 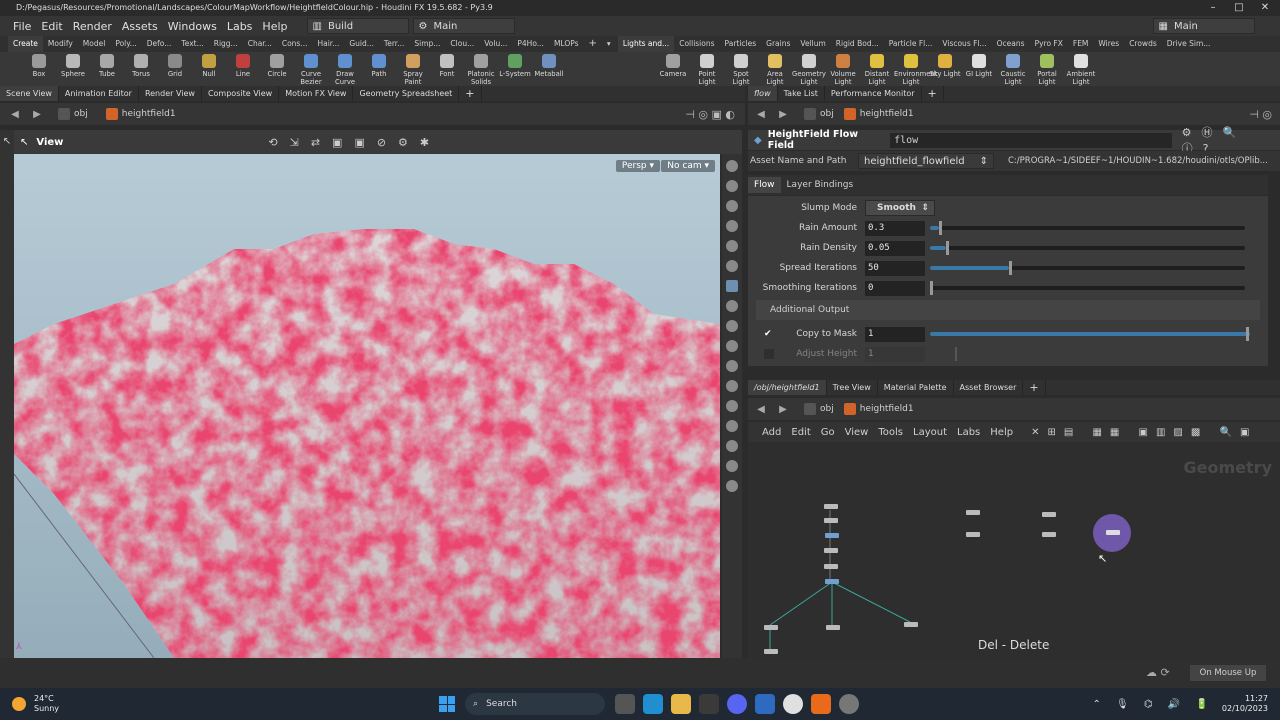 What do you see at coordinates (170, 93) in the screenshot?
I see `tab-render-view: Render View` at bounding box center [170, 93].